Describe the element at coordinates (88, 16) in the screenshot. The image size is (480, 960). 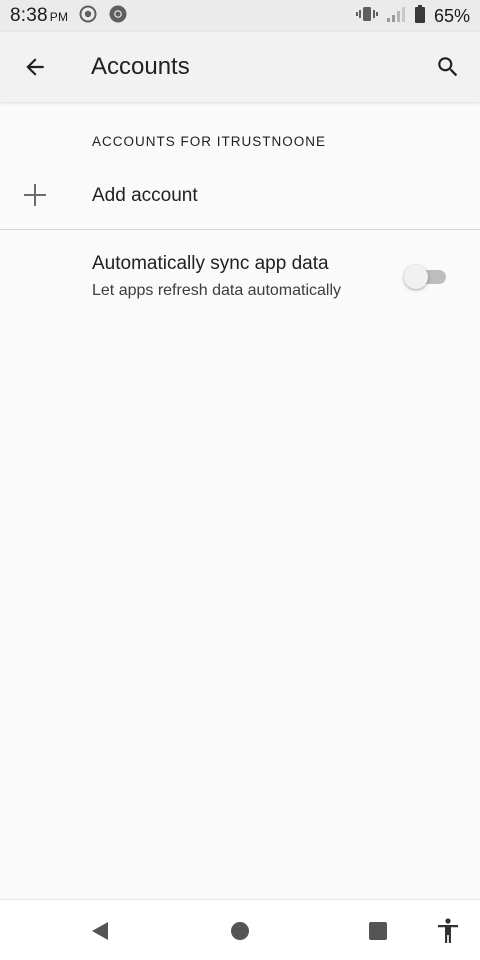
I see `screen-record-icon` at that location.